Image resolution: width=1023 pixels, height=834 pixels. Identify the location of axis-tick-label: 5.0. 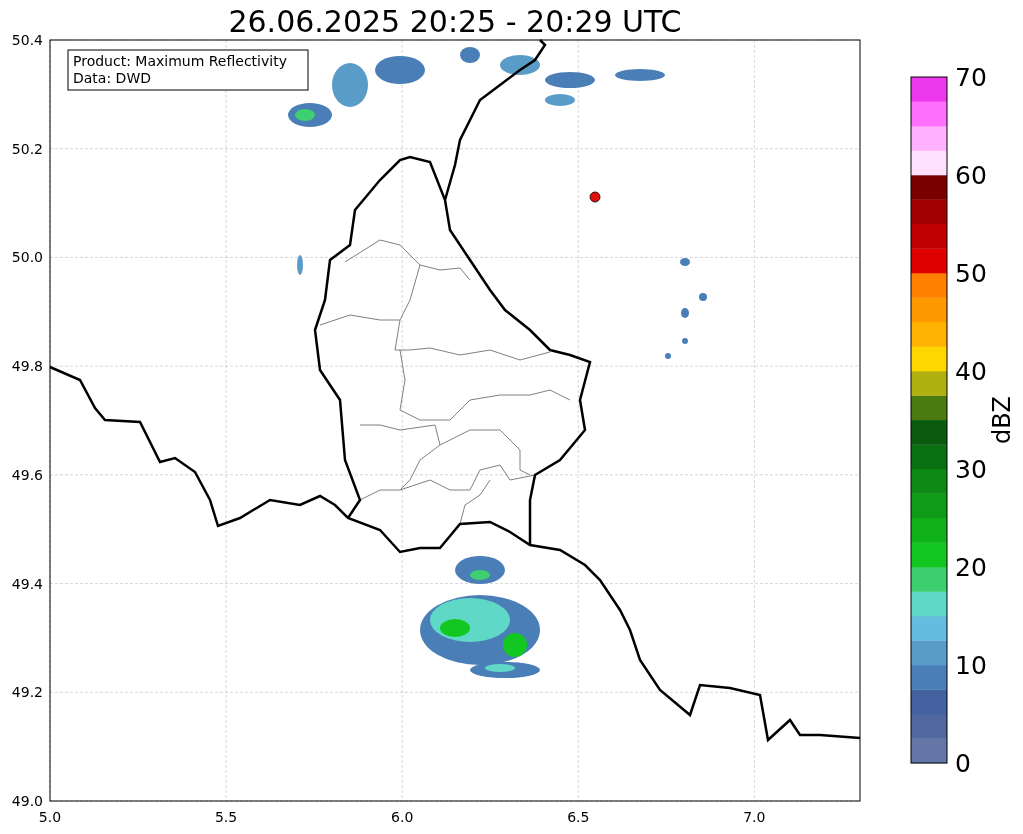
(50, 817).